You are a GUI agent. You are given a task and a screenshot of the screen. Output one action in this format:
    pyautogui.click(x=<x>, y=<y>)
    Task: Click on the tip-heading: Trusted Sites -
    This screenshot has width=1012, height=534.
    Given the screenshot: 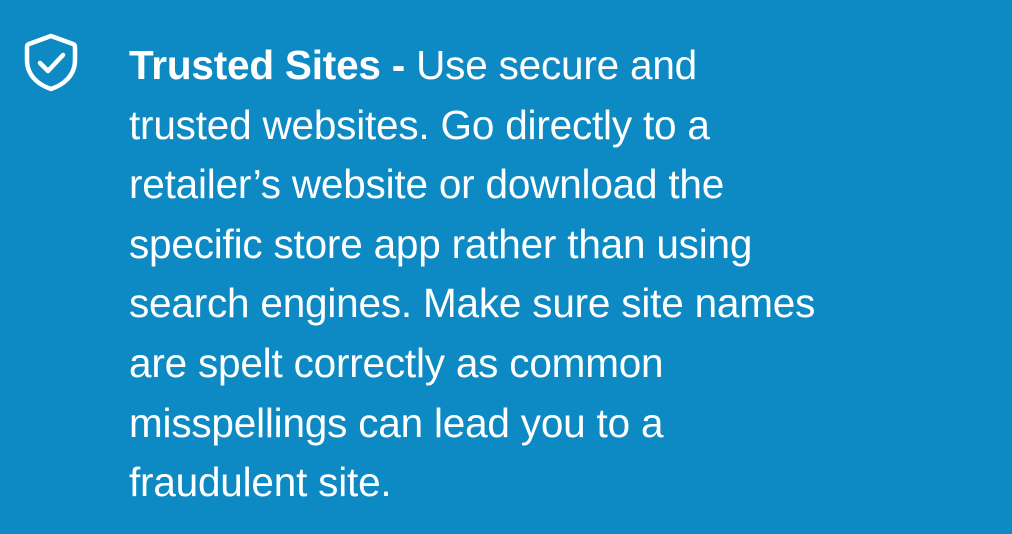 What is the action you would take?
    pyautogui.click(x=273, y=65)
    